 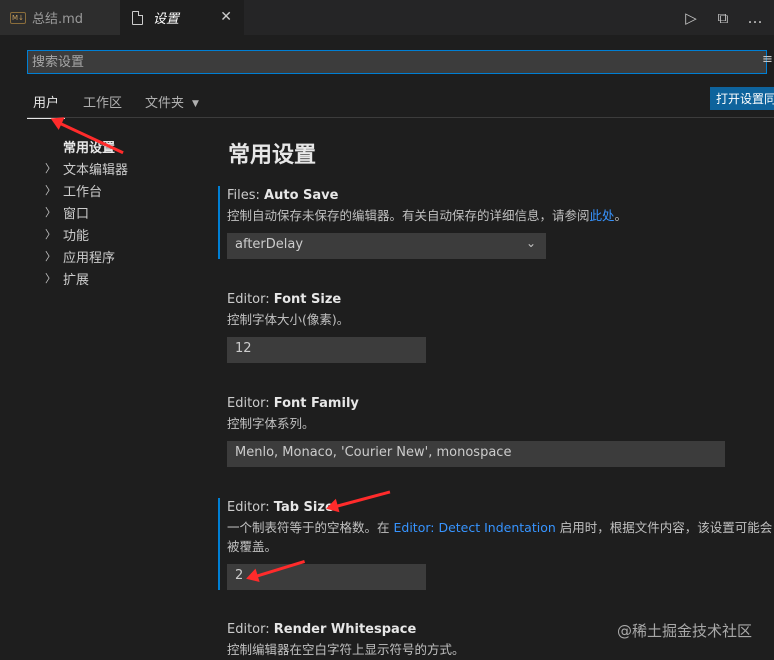 What do you see at coordinates (476, 454) in the screenshot?
I see `font-family-input: Menlo, Monaco, 'Courier New', monospace` at bounding box center [476, 454].